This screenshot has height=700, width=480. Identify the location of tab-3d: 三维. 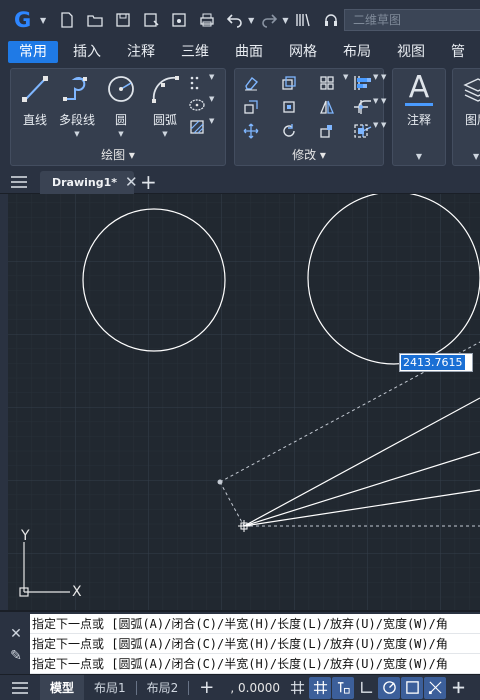
(195, 52).